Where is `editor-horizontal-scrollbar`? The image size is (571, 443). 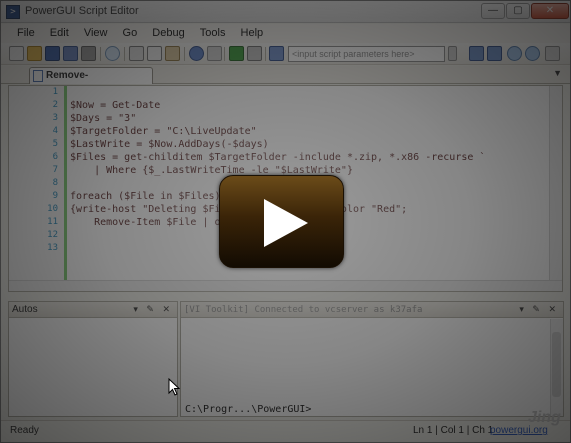
editor-horizontal-scrollbar is located at coordinates (285, 285).